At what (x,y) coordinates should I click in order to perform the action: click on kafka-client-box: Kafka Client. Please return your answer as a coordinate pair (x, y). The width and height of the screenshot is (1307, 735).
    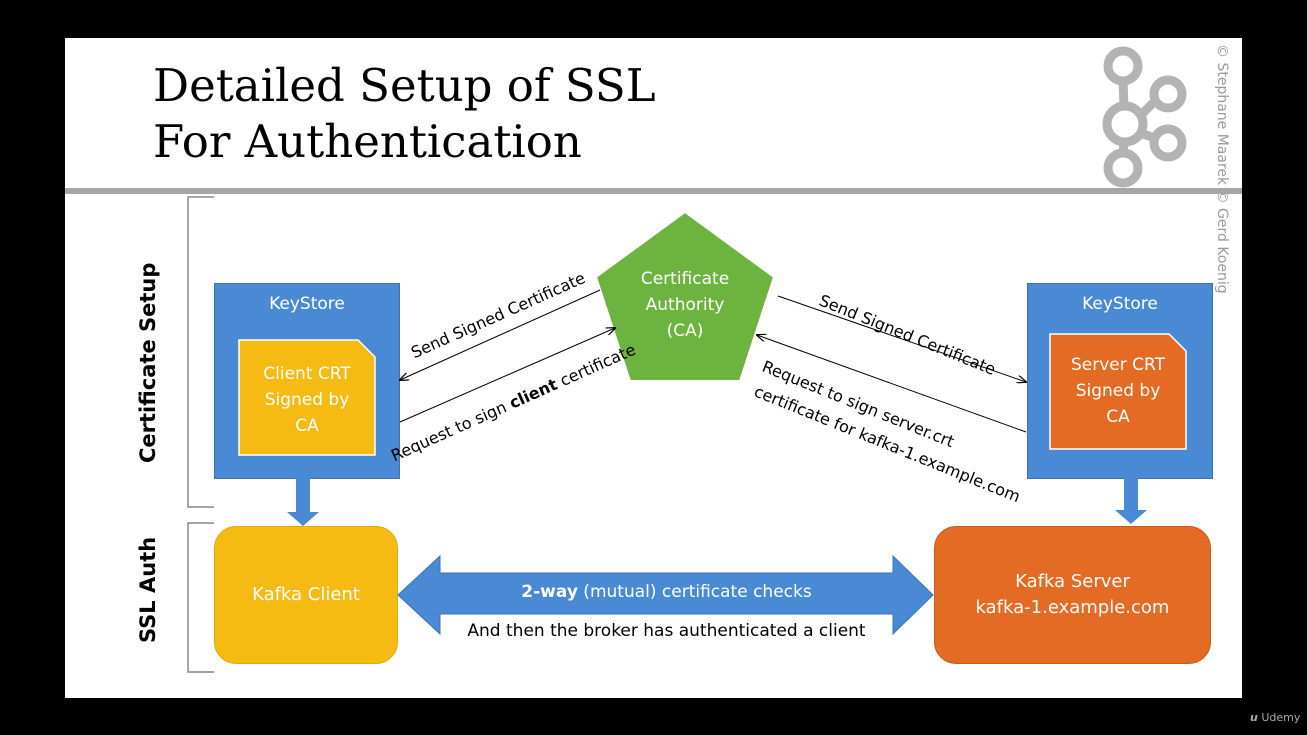
    Looking at the image, I should click on (306, 595).